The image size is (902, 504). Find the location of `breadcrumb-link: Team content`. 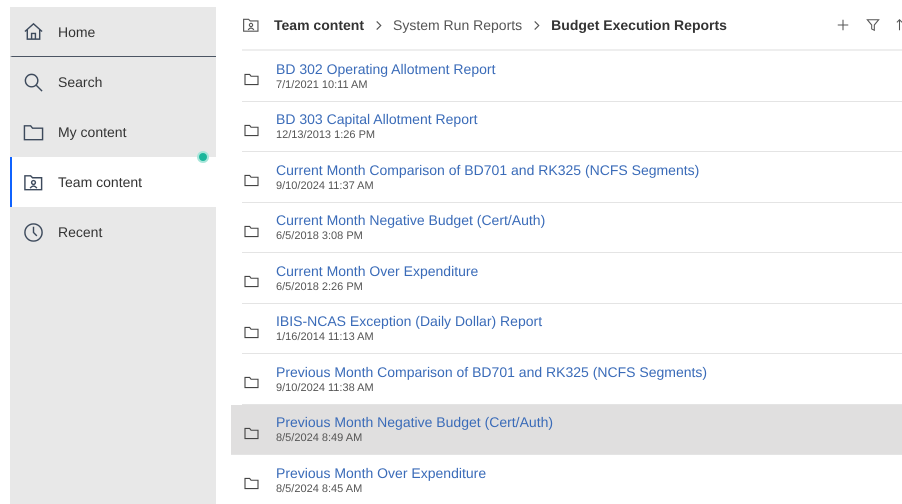

breadcrumb-link: Team content is located at coordinates (319, 25).